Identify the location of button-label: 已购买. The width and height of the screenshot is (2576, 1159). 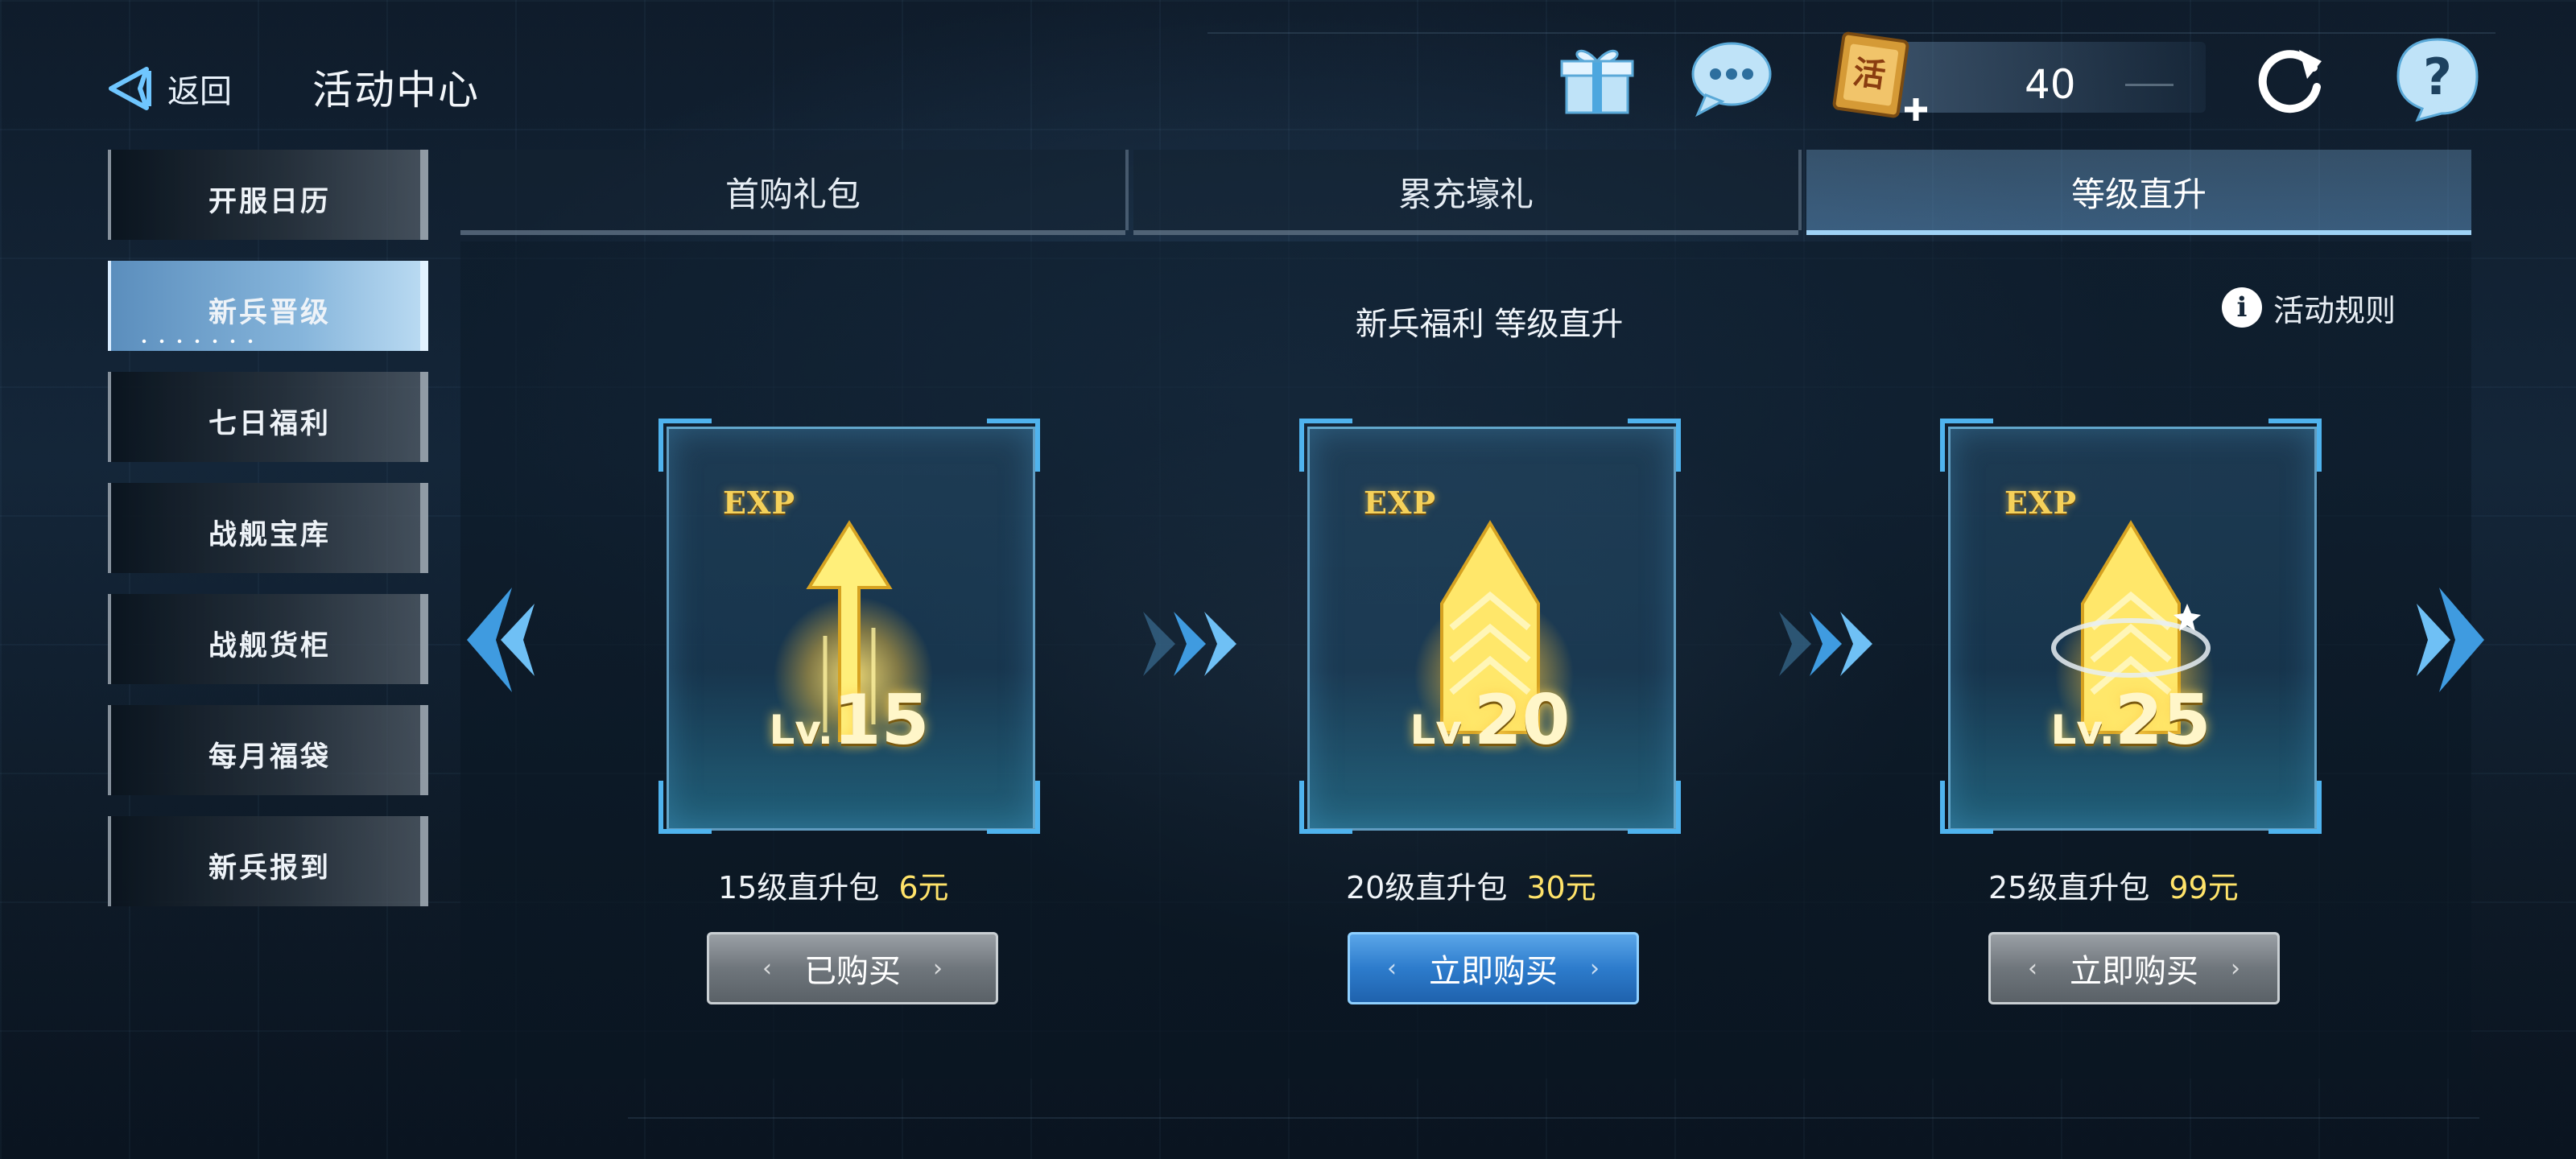
(852, 971).